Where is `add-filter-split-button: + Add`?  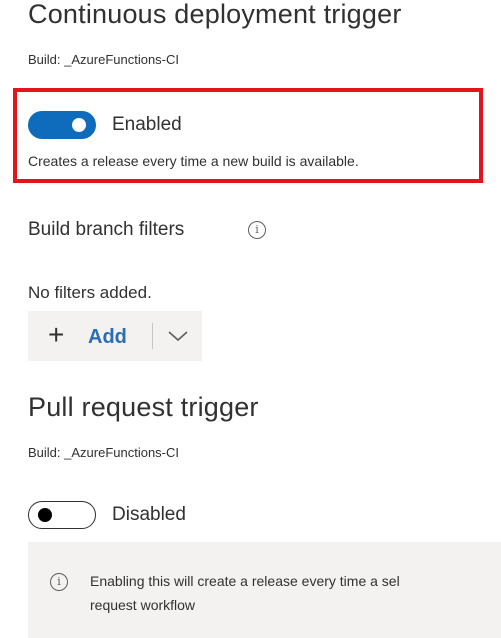 add-filter-split-button: + Add is located at coordinates (115, 336).